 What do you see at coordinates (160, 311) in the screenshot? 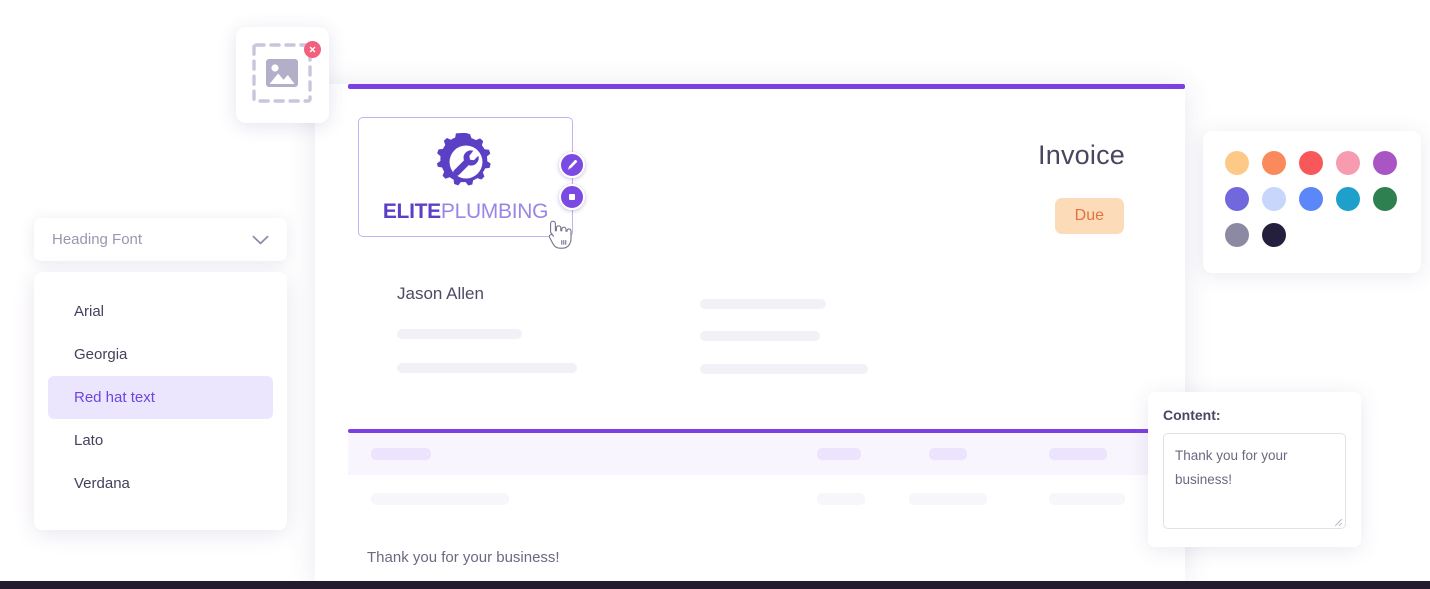
I see `font-option-arial: Arial` at bounding box center [160, 311].